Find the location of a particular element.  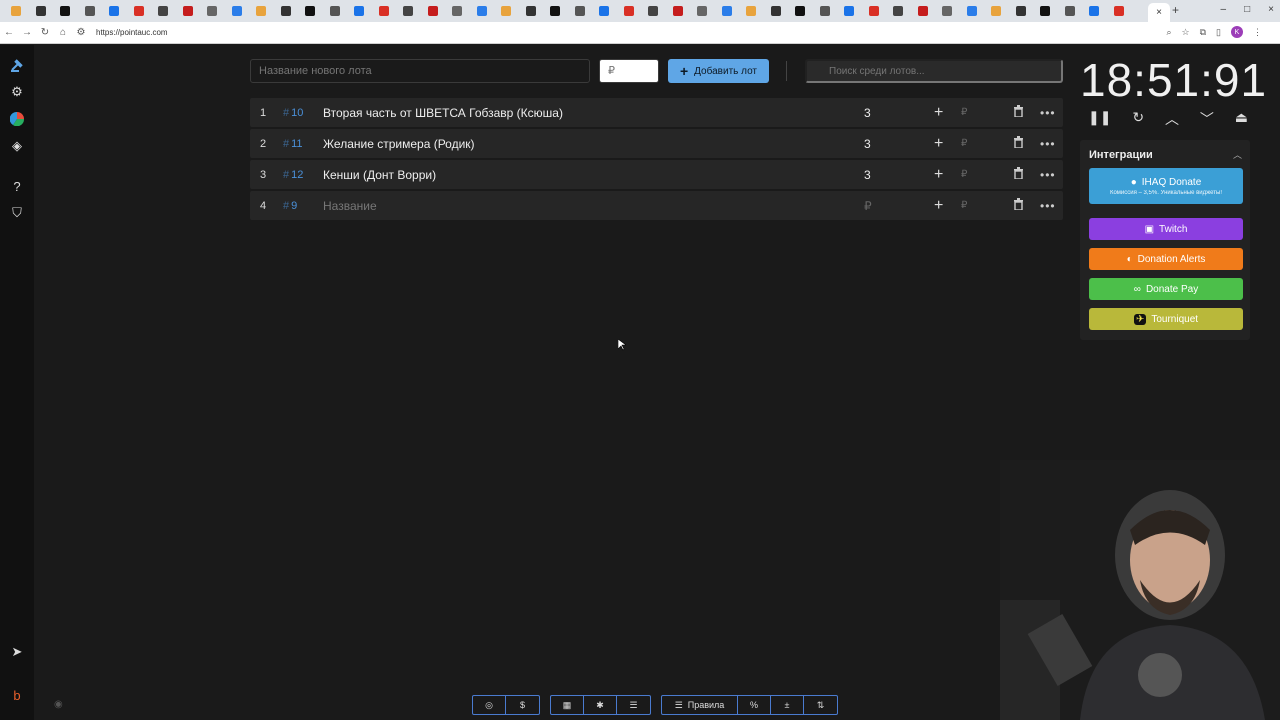

chevron-down-icon: ﹀ is located at coordinates (1207, 119).